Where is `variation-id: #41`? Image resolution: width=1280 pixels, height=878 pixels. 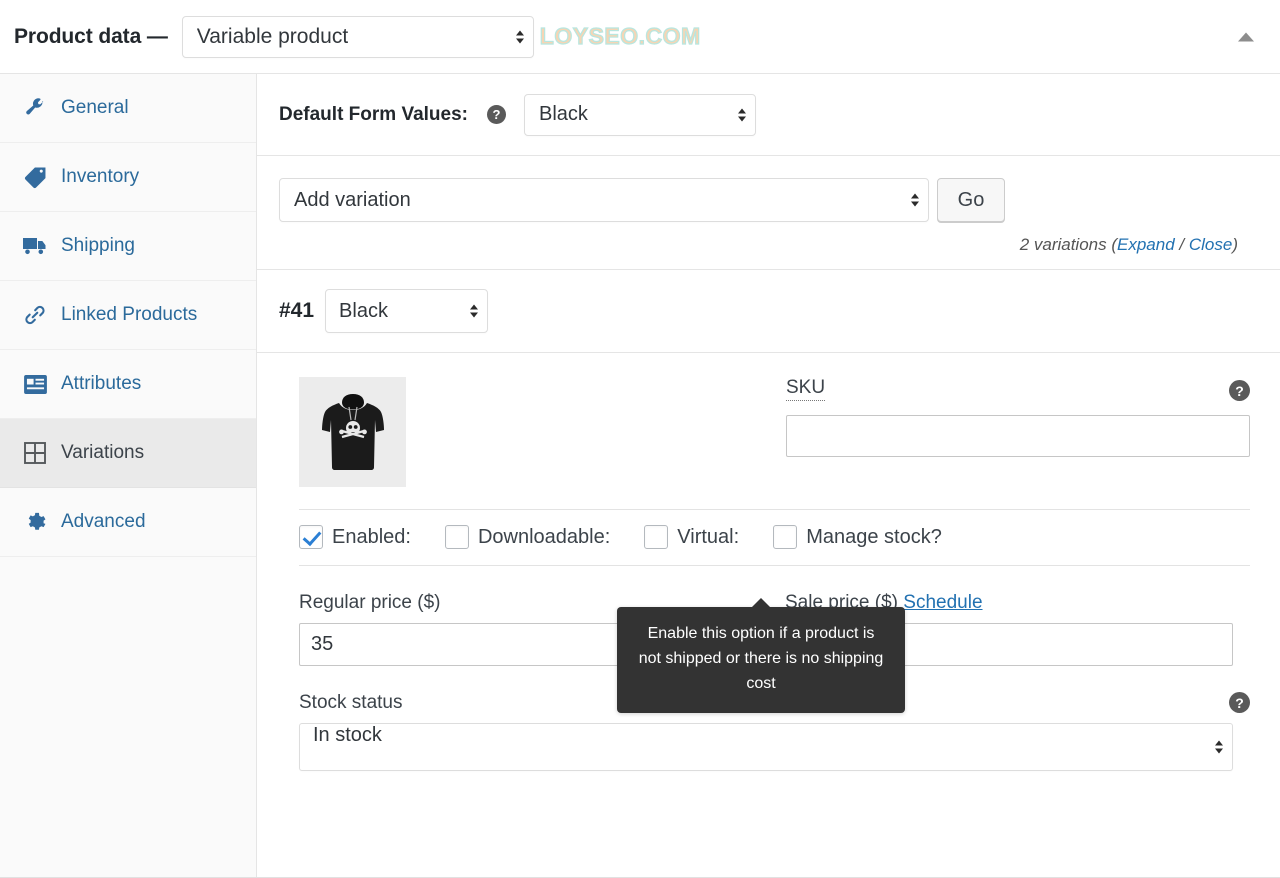 variation-id: #41 is located at coordinates (297, 310).